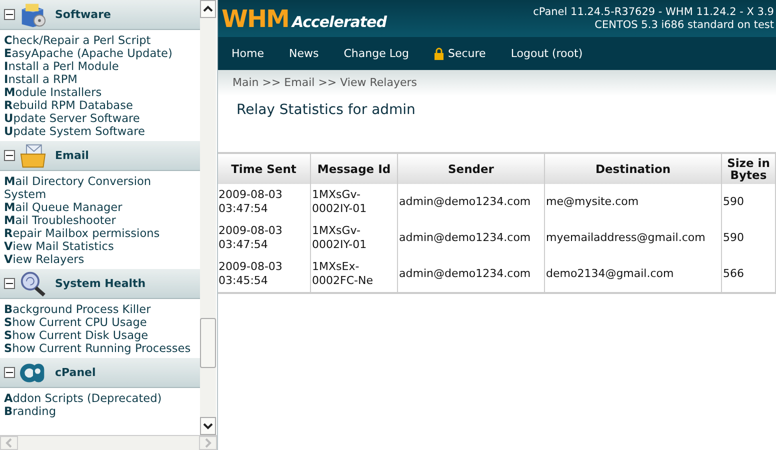 The width and height of the screenshot is (776, 450). I want to click on table-cell: me@mysite.com, so click(633, 202).